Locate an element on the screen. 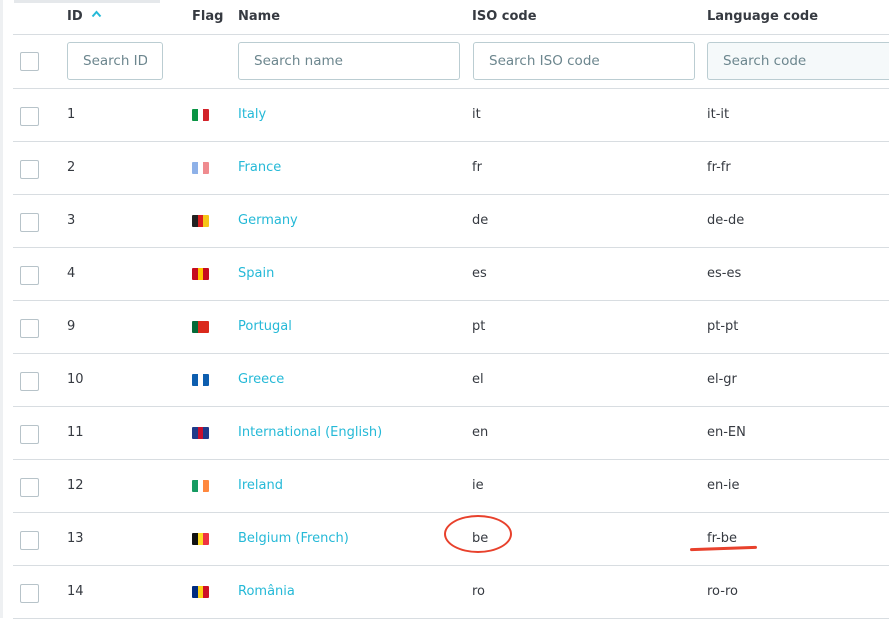 Image resolution: width=889 pixels, height=619 pixels. search-iso-input is located at coordinates (584, 61).